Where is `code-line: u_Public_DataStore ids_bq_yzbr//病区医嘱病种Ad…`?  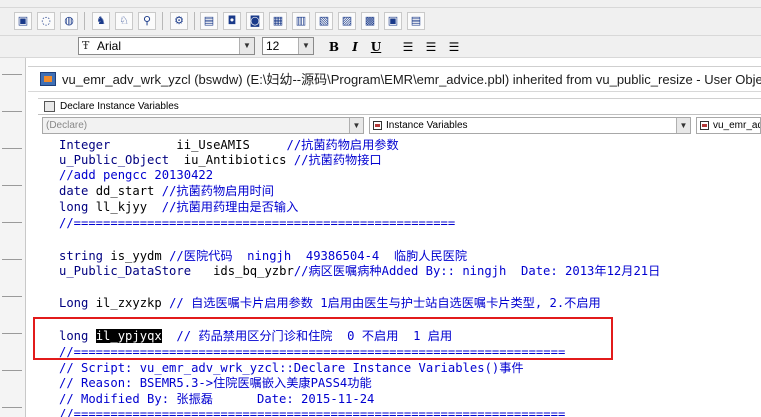
code-line: u_Public_DataStore ids_bq_yzbr//病区医嘱病种Ad… is located at coordinates (359, 271).